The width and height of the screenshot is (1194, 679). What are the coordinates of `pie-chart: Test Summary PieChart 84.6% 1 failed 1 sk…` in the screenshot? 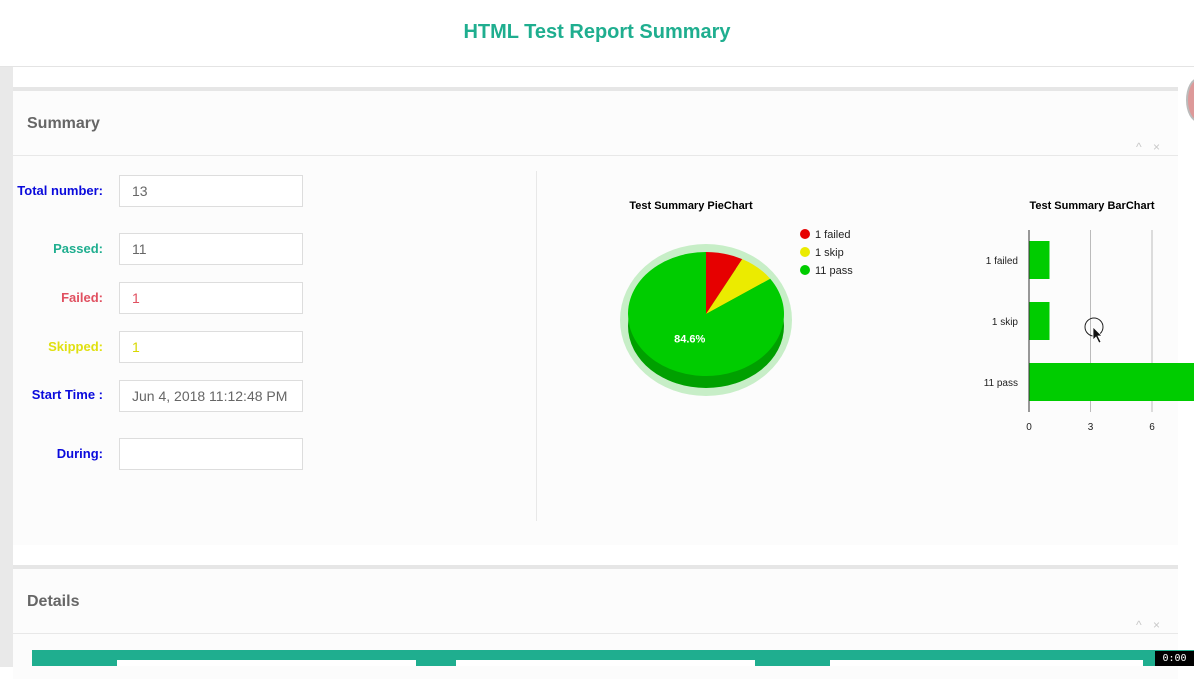 It's located at (736, 298).